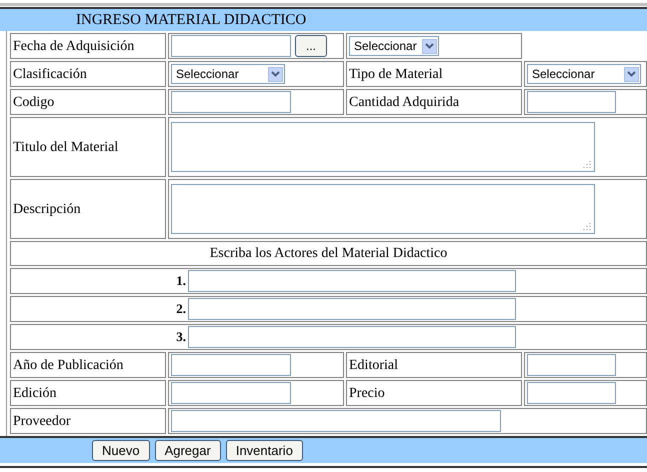 The height and width of the screenshot is (472, 647). What do you see at coordinates (121, 450) in the screenshot?
I see `form-button: Nuevo` at bounding box center [121, 450].